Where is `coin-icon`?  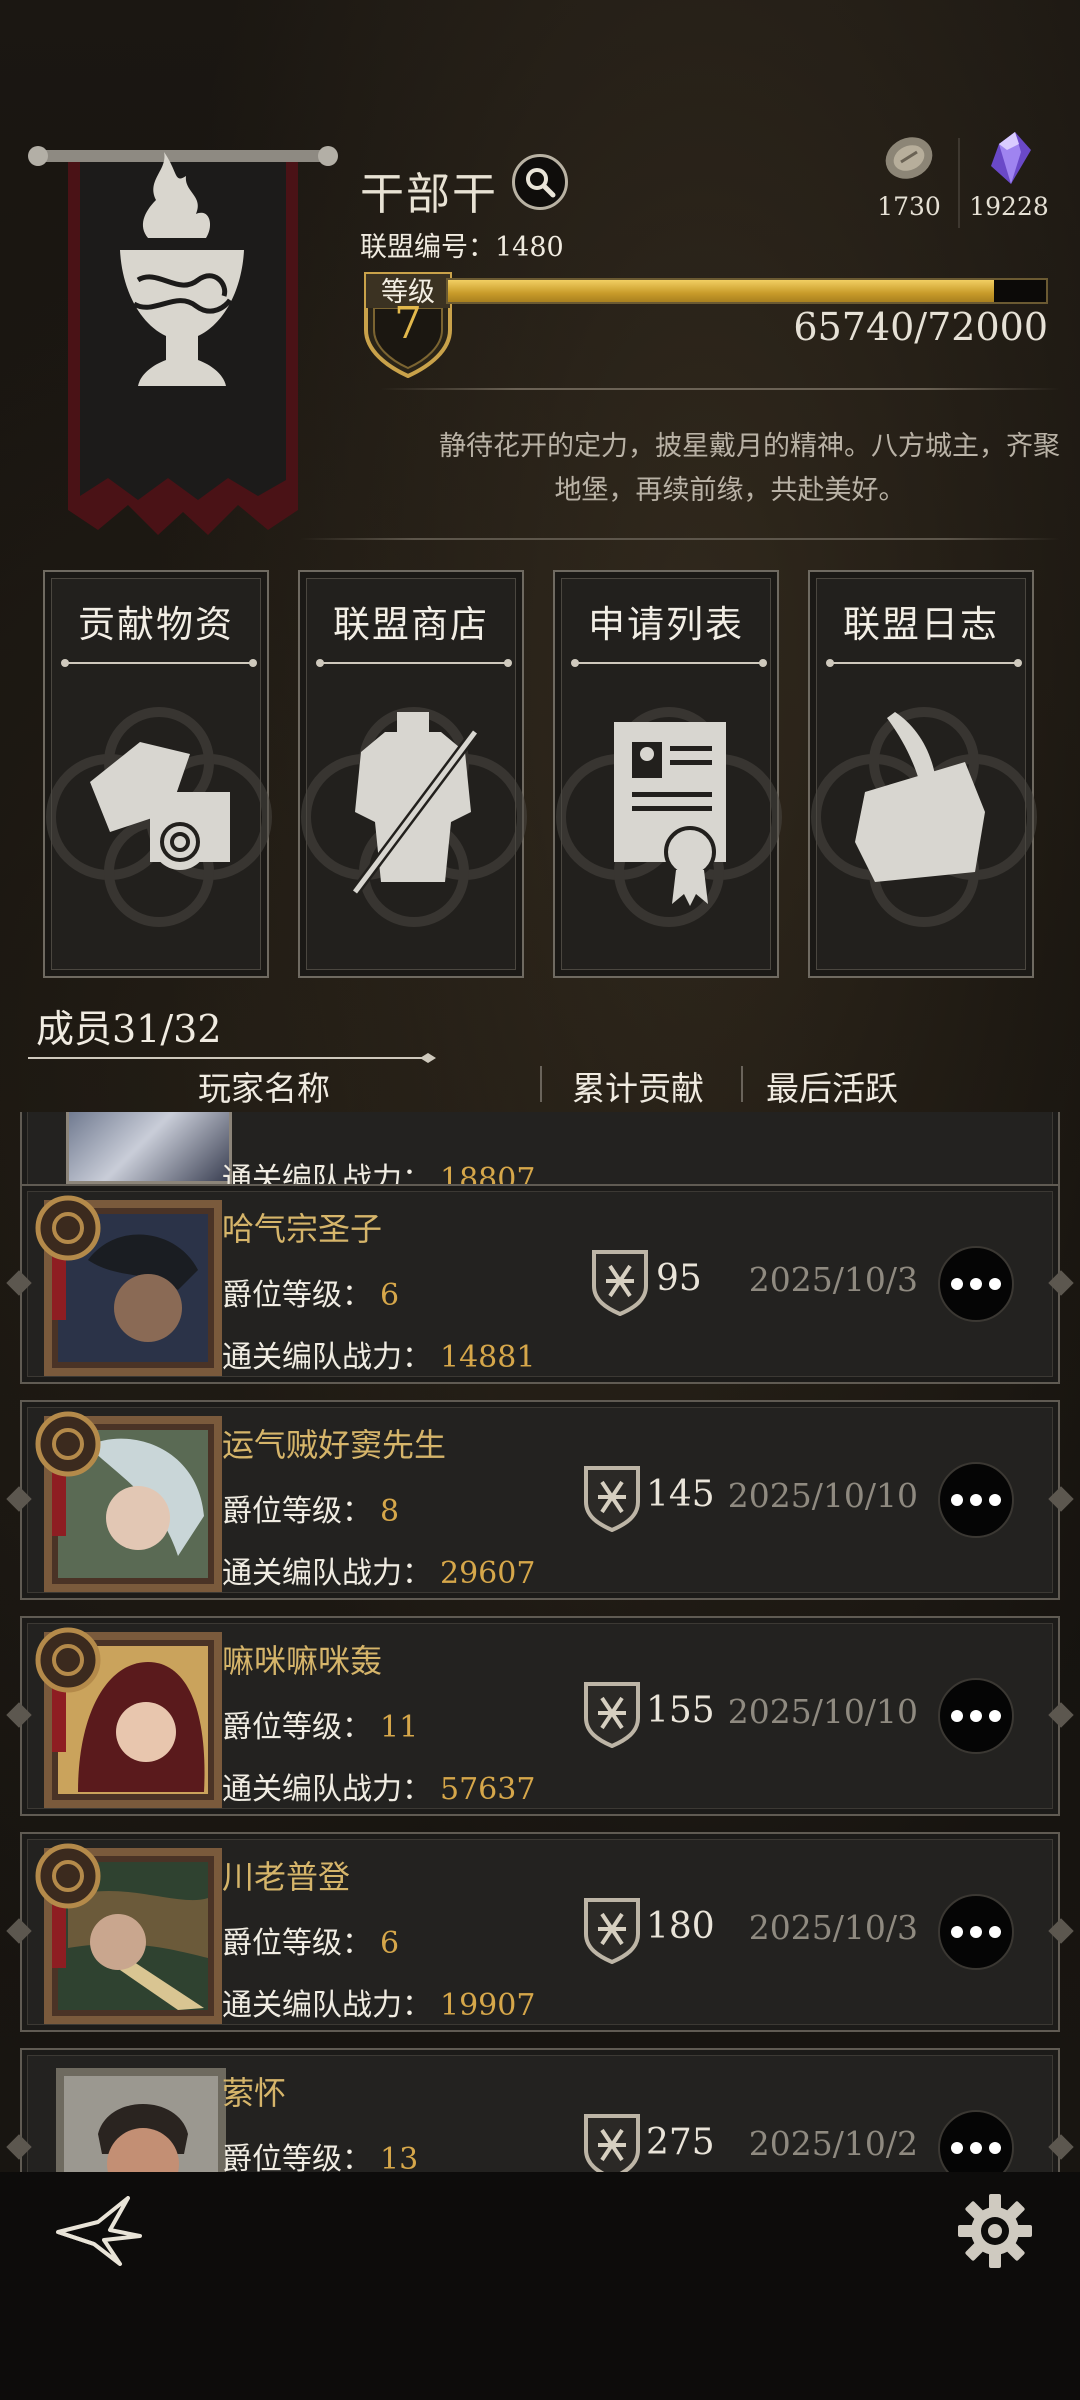 coin-icon is located at coordinates (909, 158).